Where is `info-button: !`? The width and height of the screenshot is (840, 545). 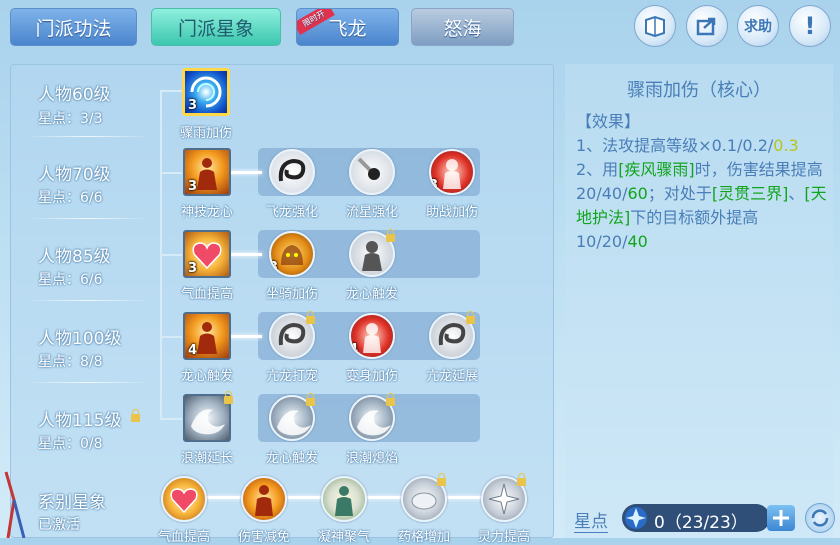 info-button: ! is located at coordinates (810, 26).